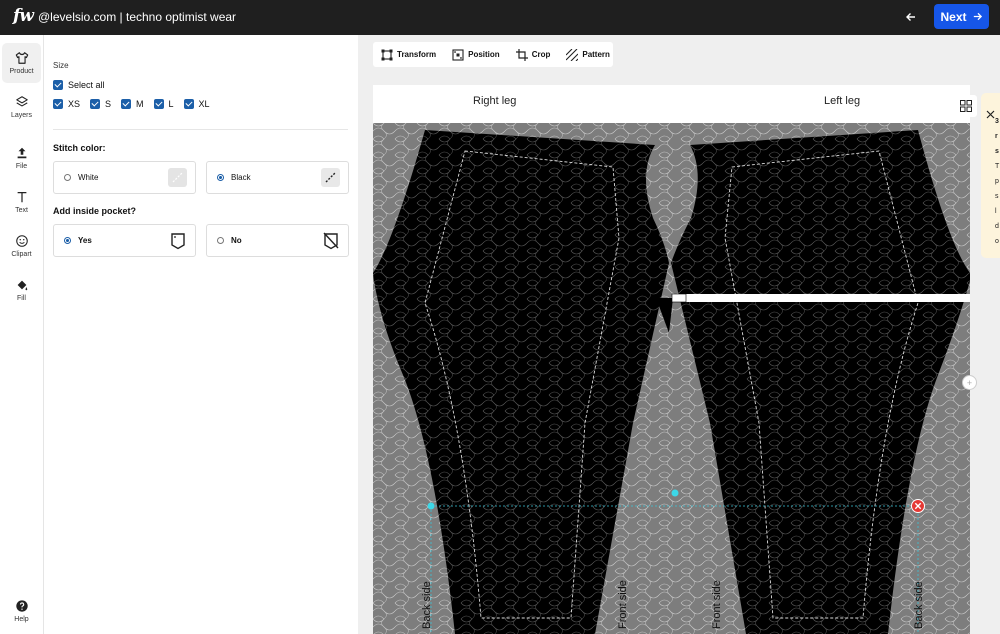  I want to click on crop-icon, so click(521, 54).